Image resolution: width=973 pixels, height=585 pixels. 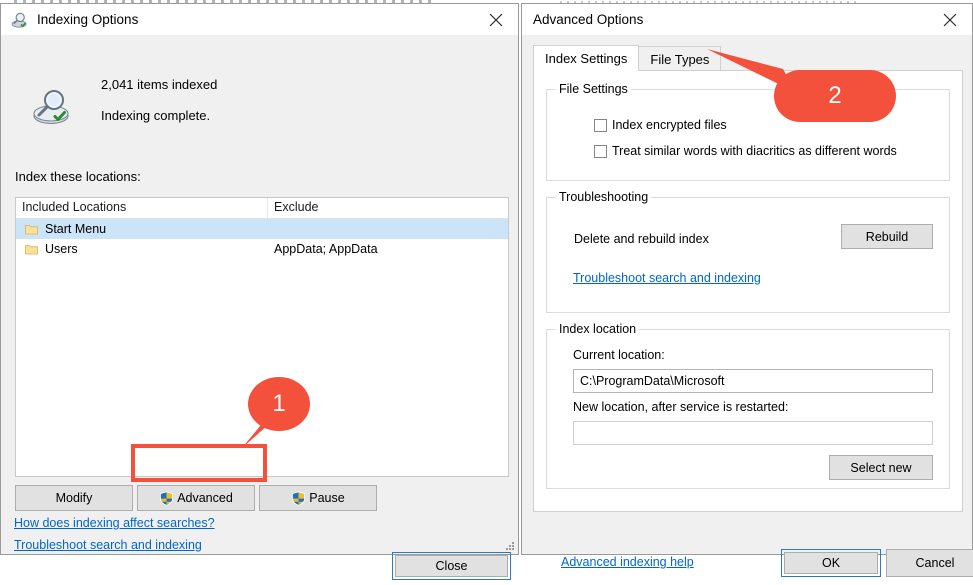 What do you see at coordinates (747, 19) in the screenshot?
I see `advanced-options-titlebar: Advanced Options` at bounding box center [747, 19].